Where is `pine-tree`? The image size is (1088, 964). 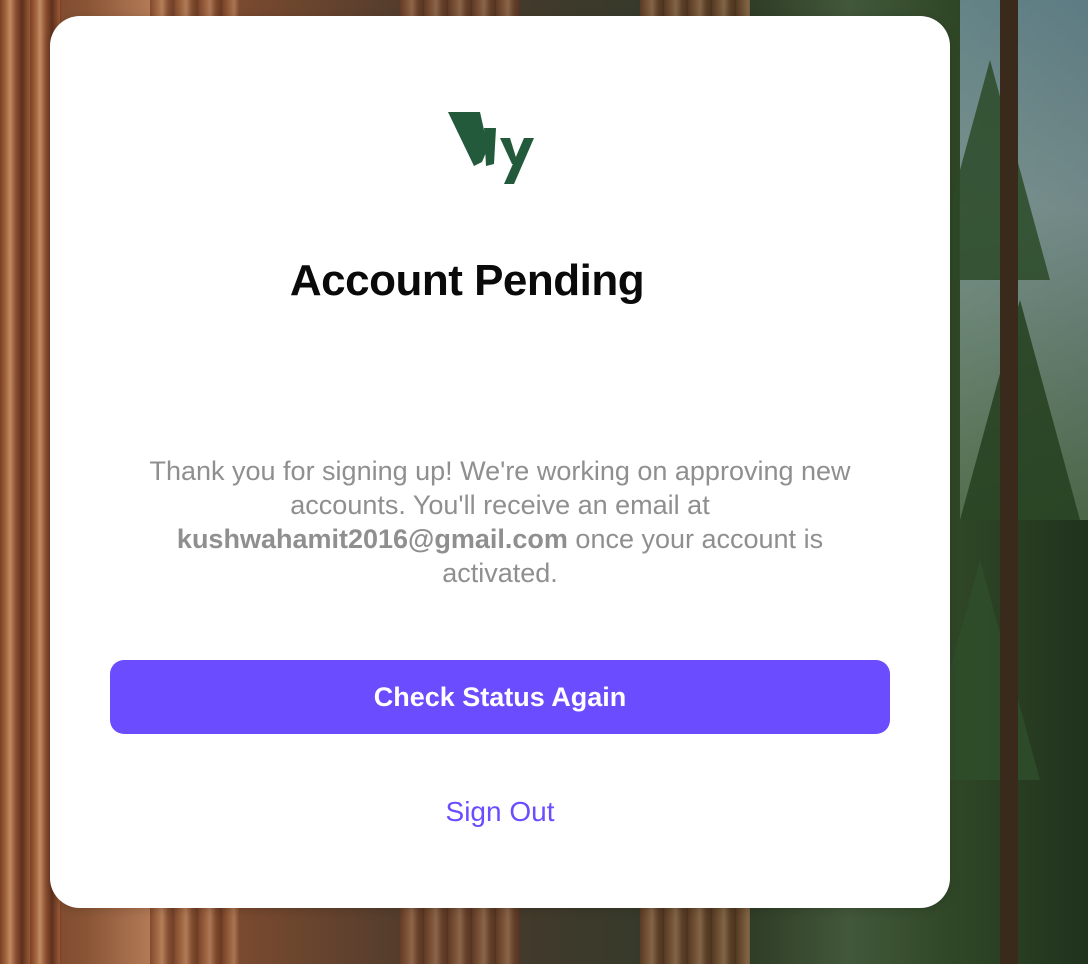
pine-tree is located at coordinates (1020, 410).